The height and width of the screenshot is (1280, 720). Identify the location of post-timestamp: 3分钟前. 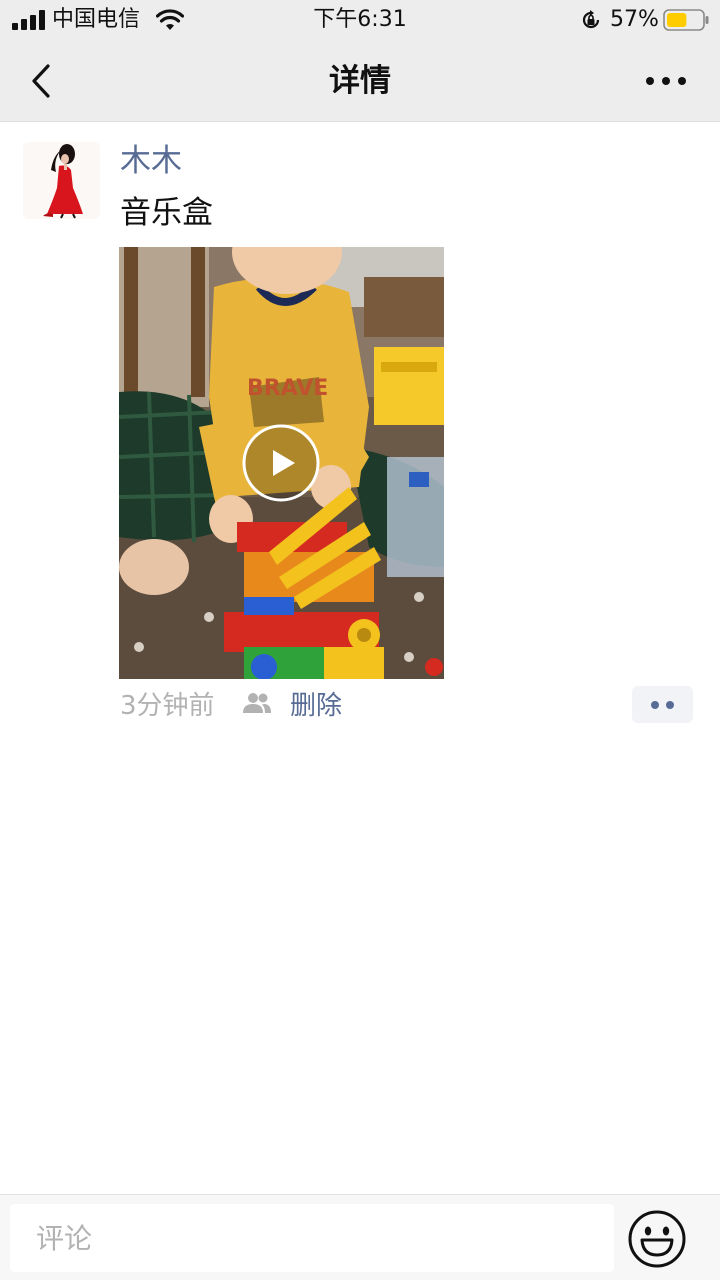
(167, 706).